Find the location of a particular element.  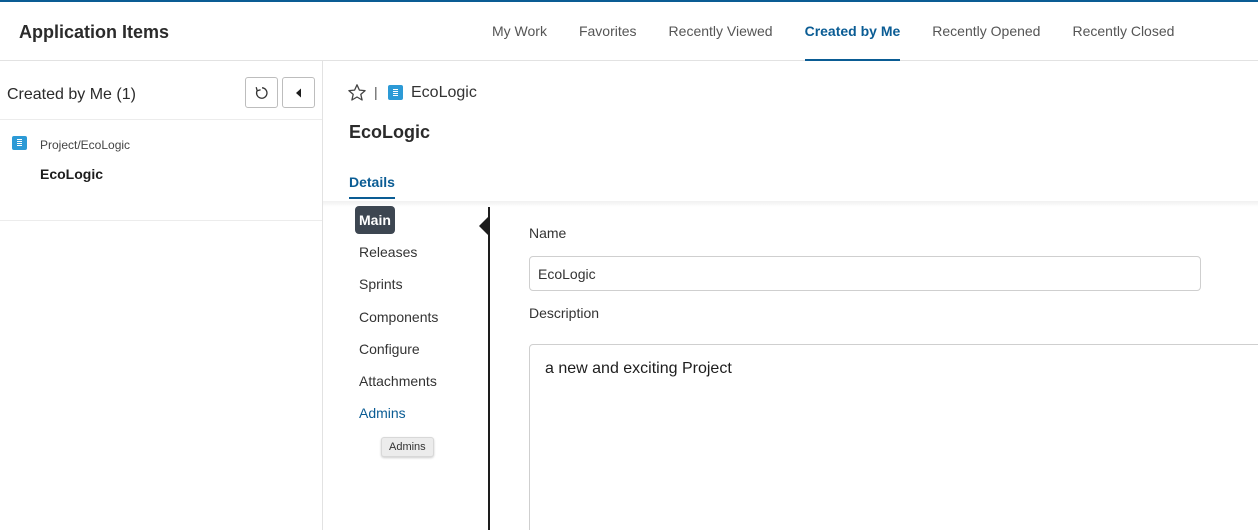

left-panel-title: Created by Me (1) is located at coordinates (71, 94).